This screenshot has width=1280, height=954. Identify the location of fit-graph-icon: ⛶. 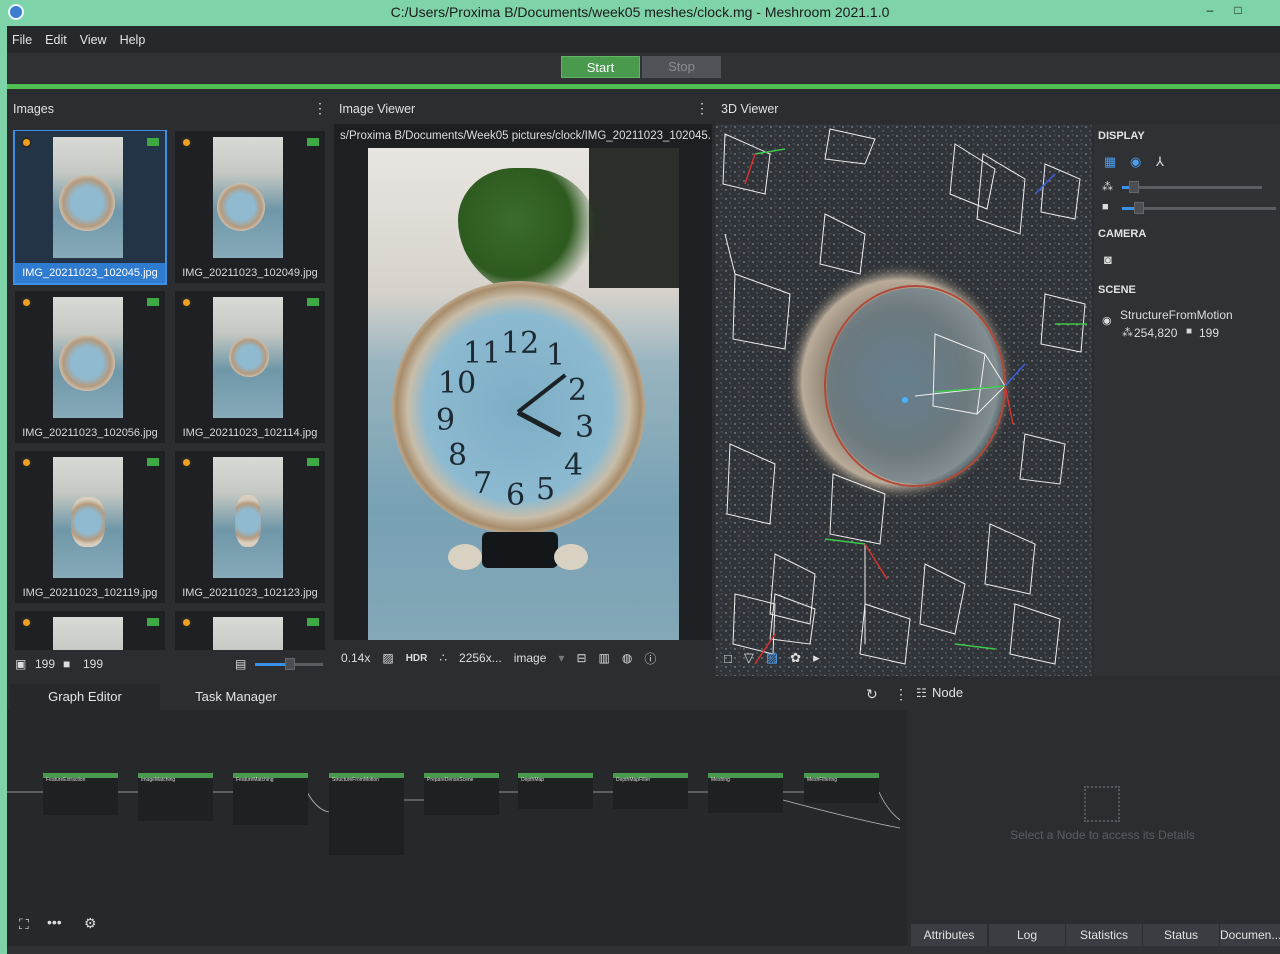
(24, 924).